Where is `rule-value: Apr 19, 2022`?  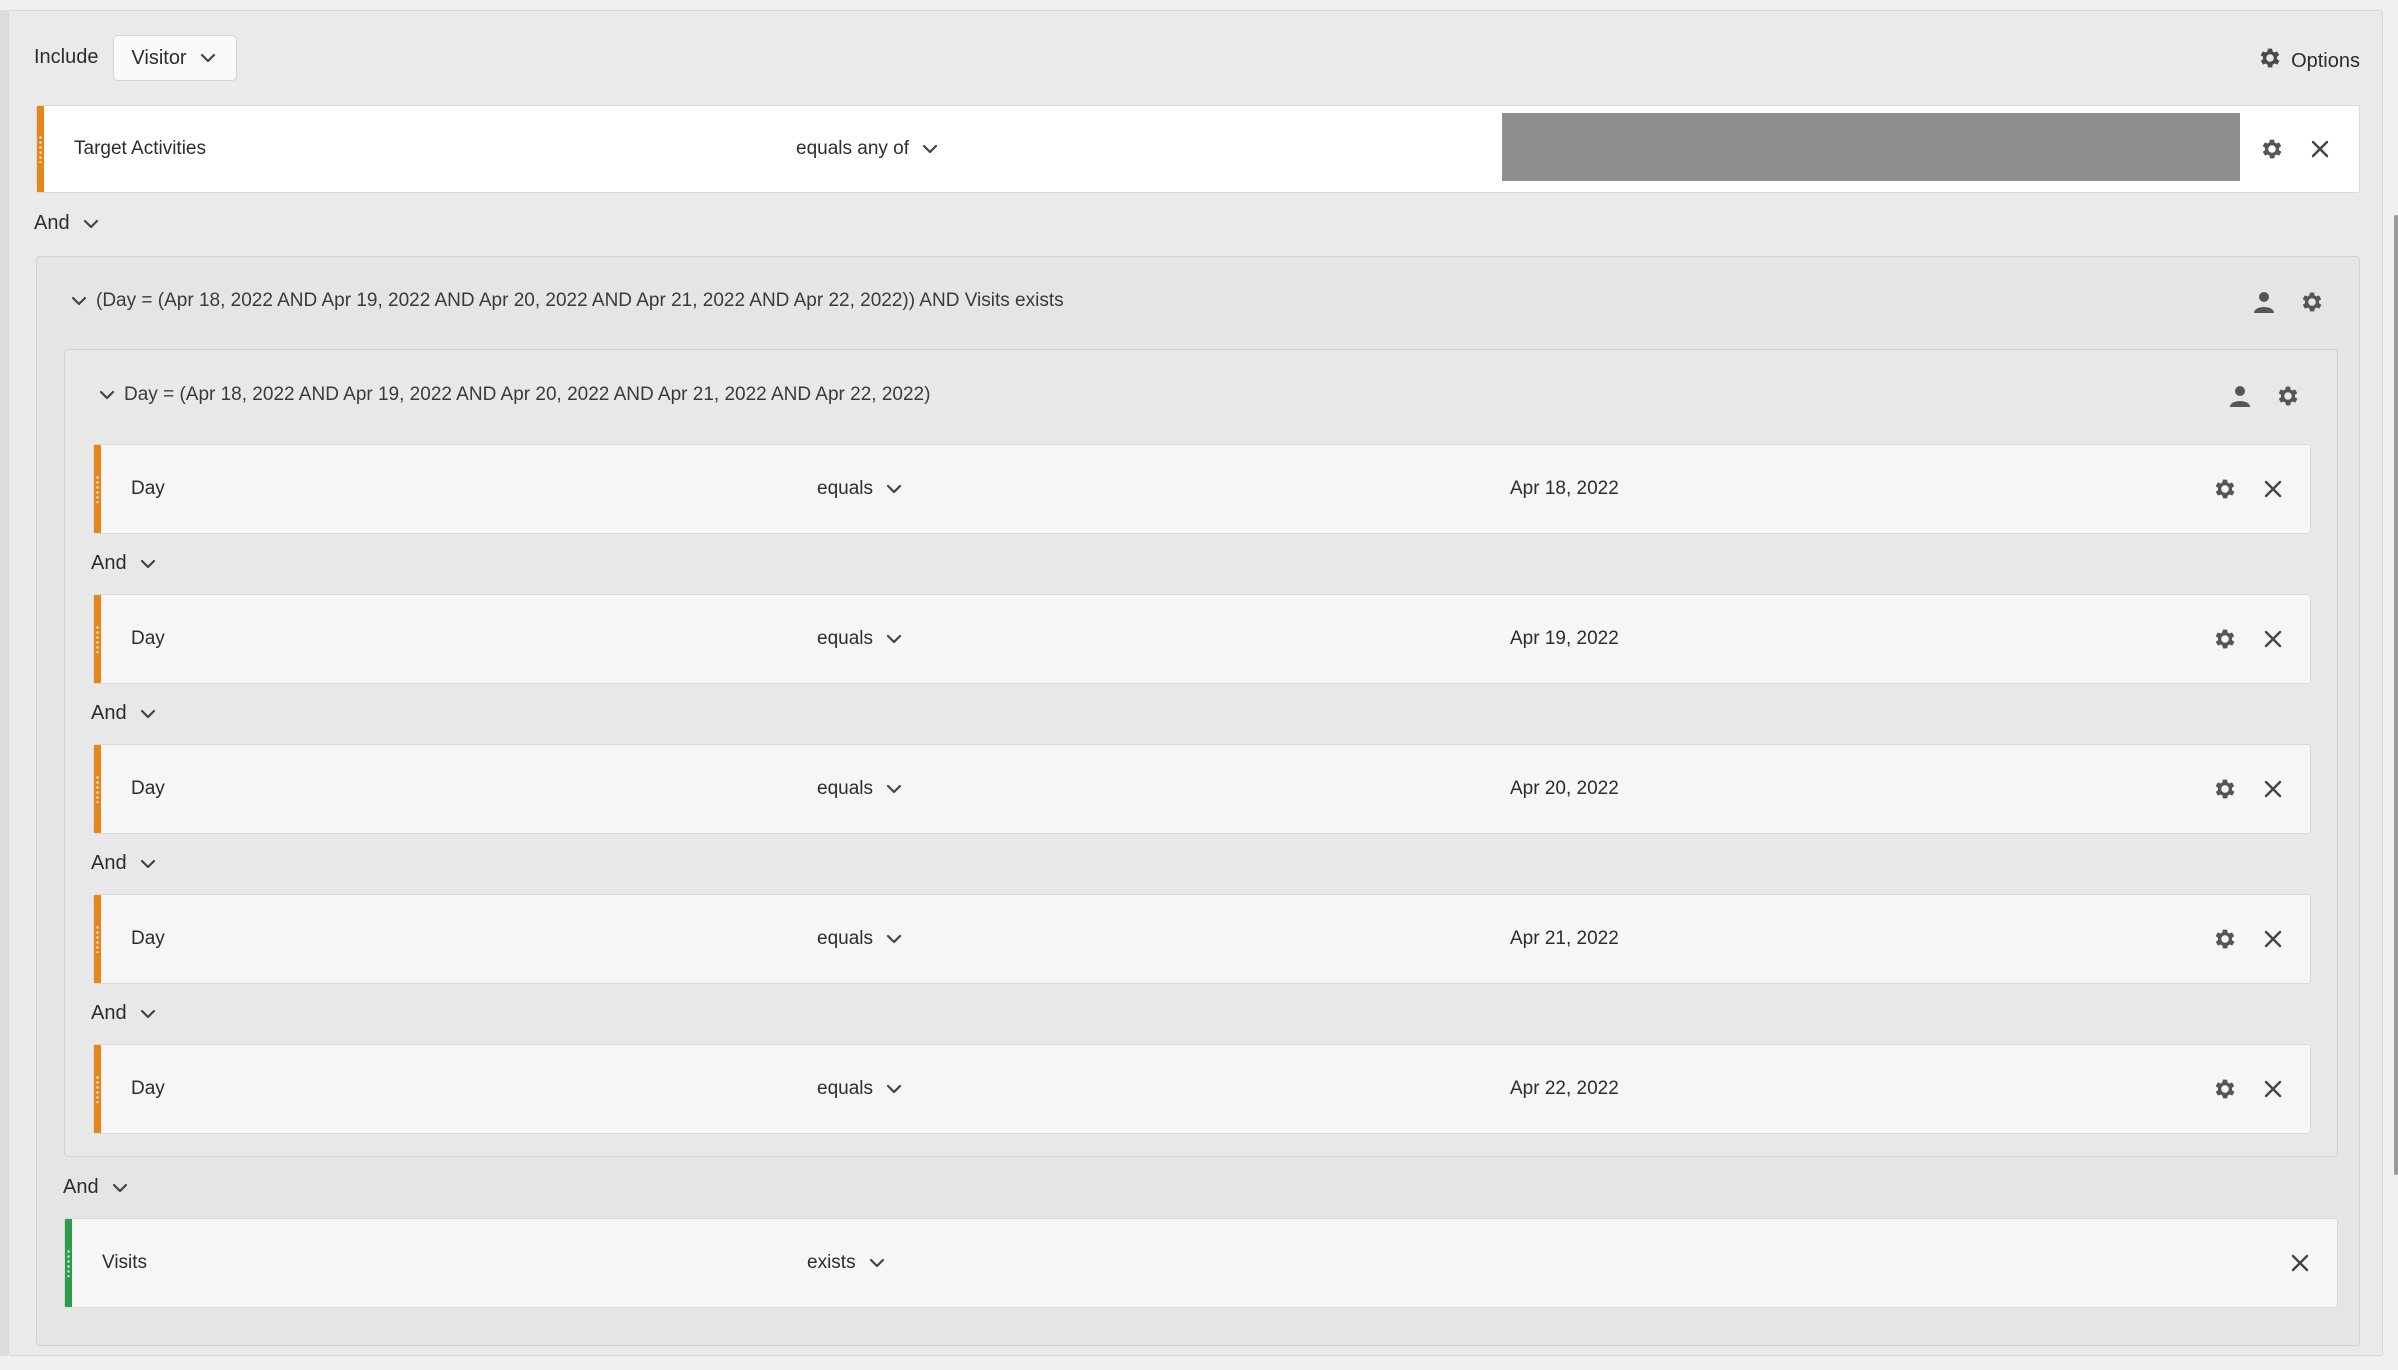 rule-value: Apr 19, 2022 is located at coordinates (1564, 639).